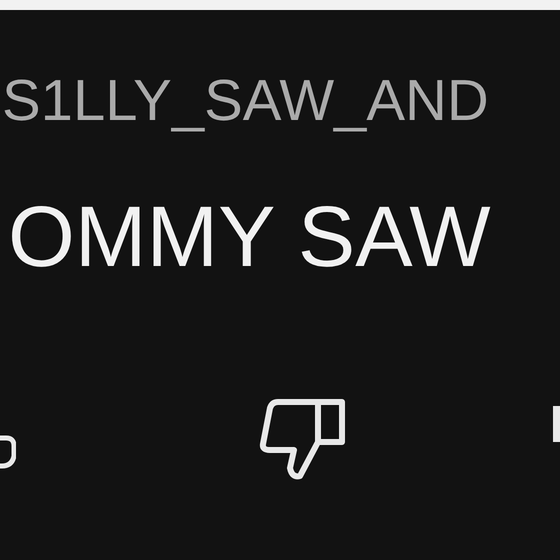  What do you see at coordinates (302, 439) in the screenshot?
I see `thumbs-down-icon` at bounding box center [302, 439].